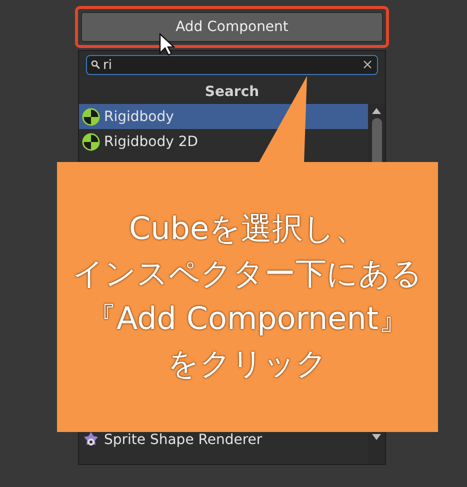 This screenshot has height=487, width=467. Describe the element at coordinates (367, 64) in the screenshot. I see `clear-icon` at that location.